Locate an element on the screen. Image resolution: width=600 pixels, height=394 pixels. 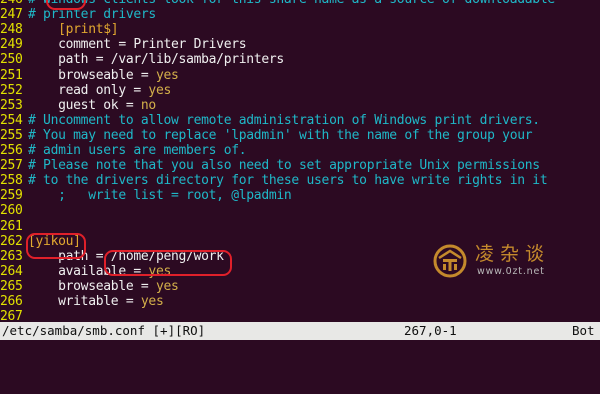
code-line: 252 read only = yes is located at coordinates (85, 91).